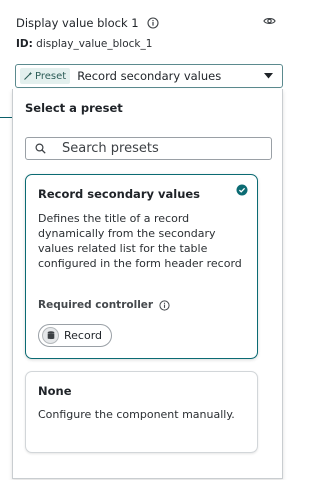 The width and height of the screenshot is (320, 480). Describe the element at coordinates (136, 414) in the screenshot. I see `card-description: Configure the component manually.` at that location.